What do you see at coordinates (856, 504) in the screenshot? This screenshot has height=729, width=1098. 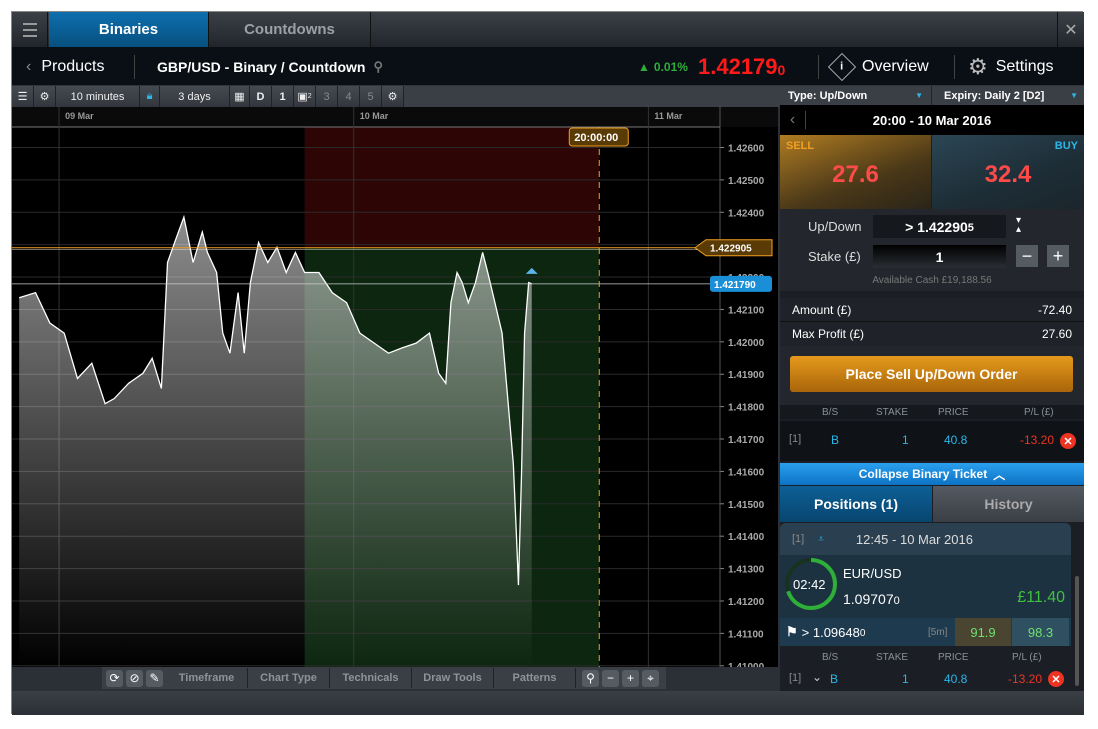 I see `tab-positions: Positions (1)` at bounding box center [856, 504].